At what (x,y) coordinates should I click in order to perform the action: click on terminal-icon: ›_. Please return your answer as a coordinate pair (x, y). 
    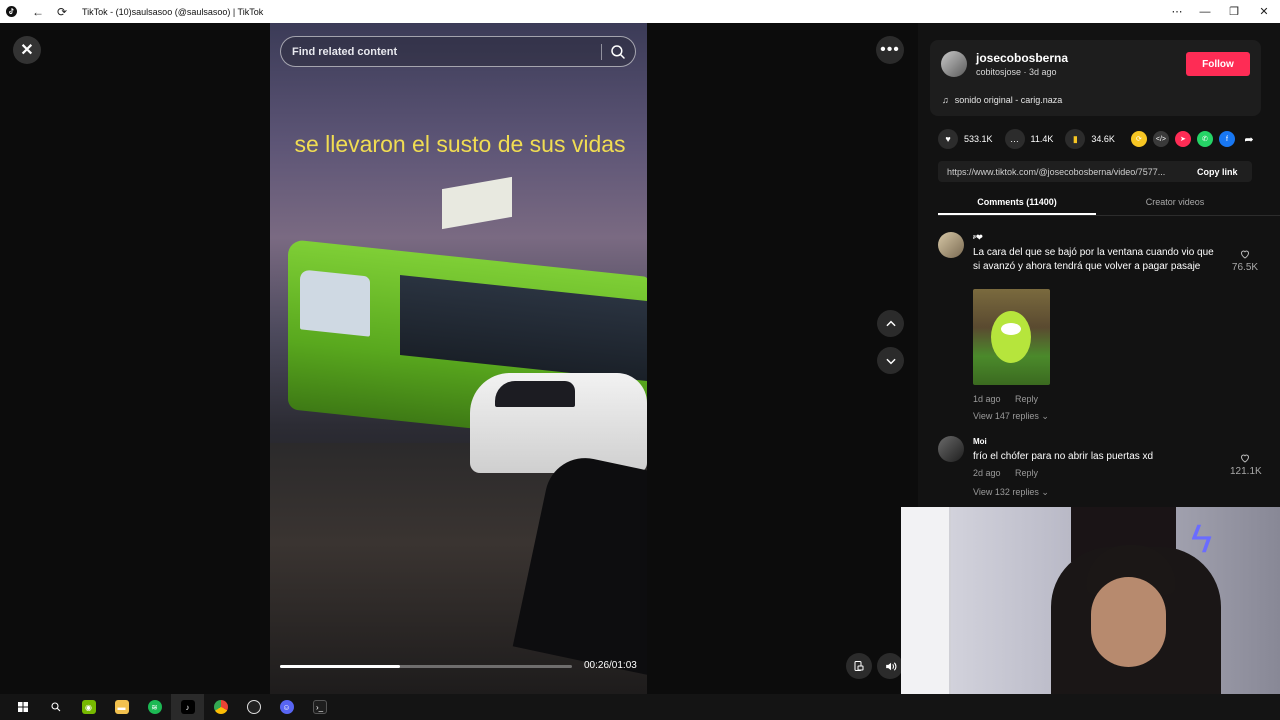
    Looking at the image, I should click on (319, 707).